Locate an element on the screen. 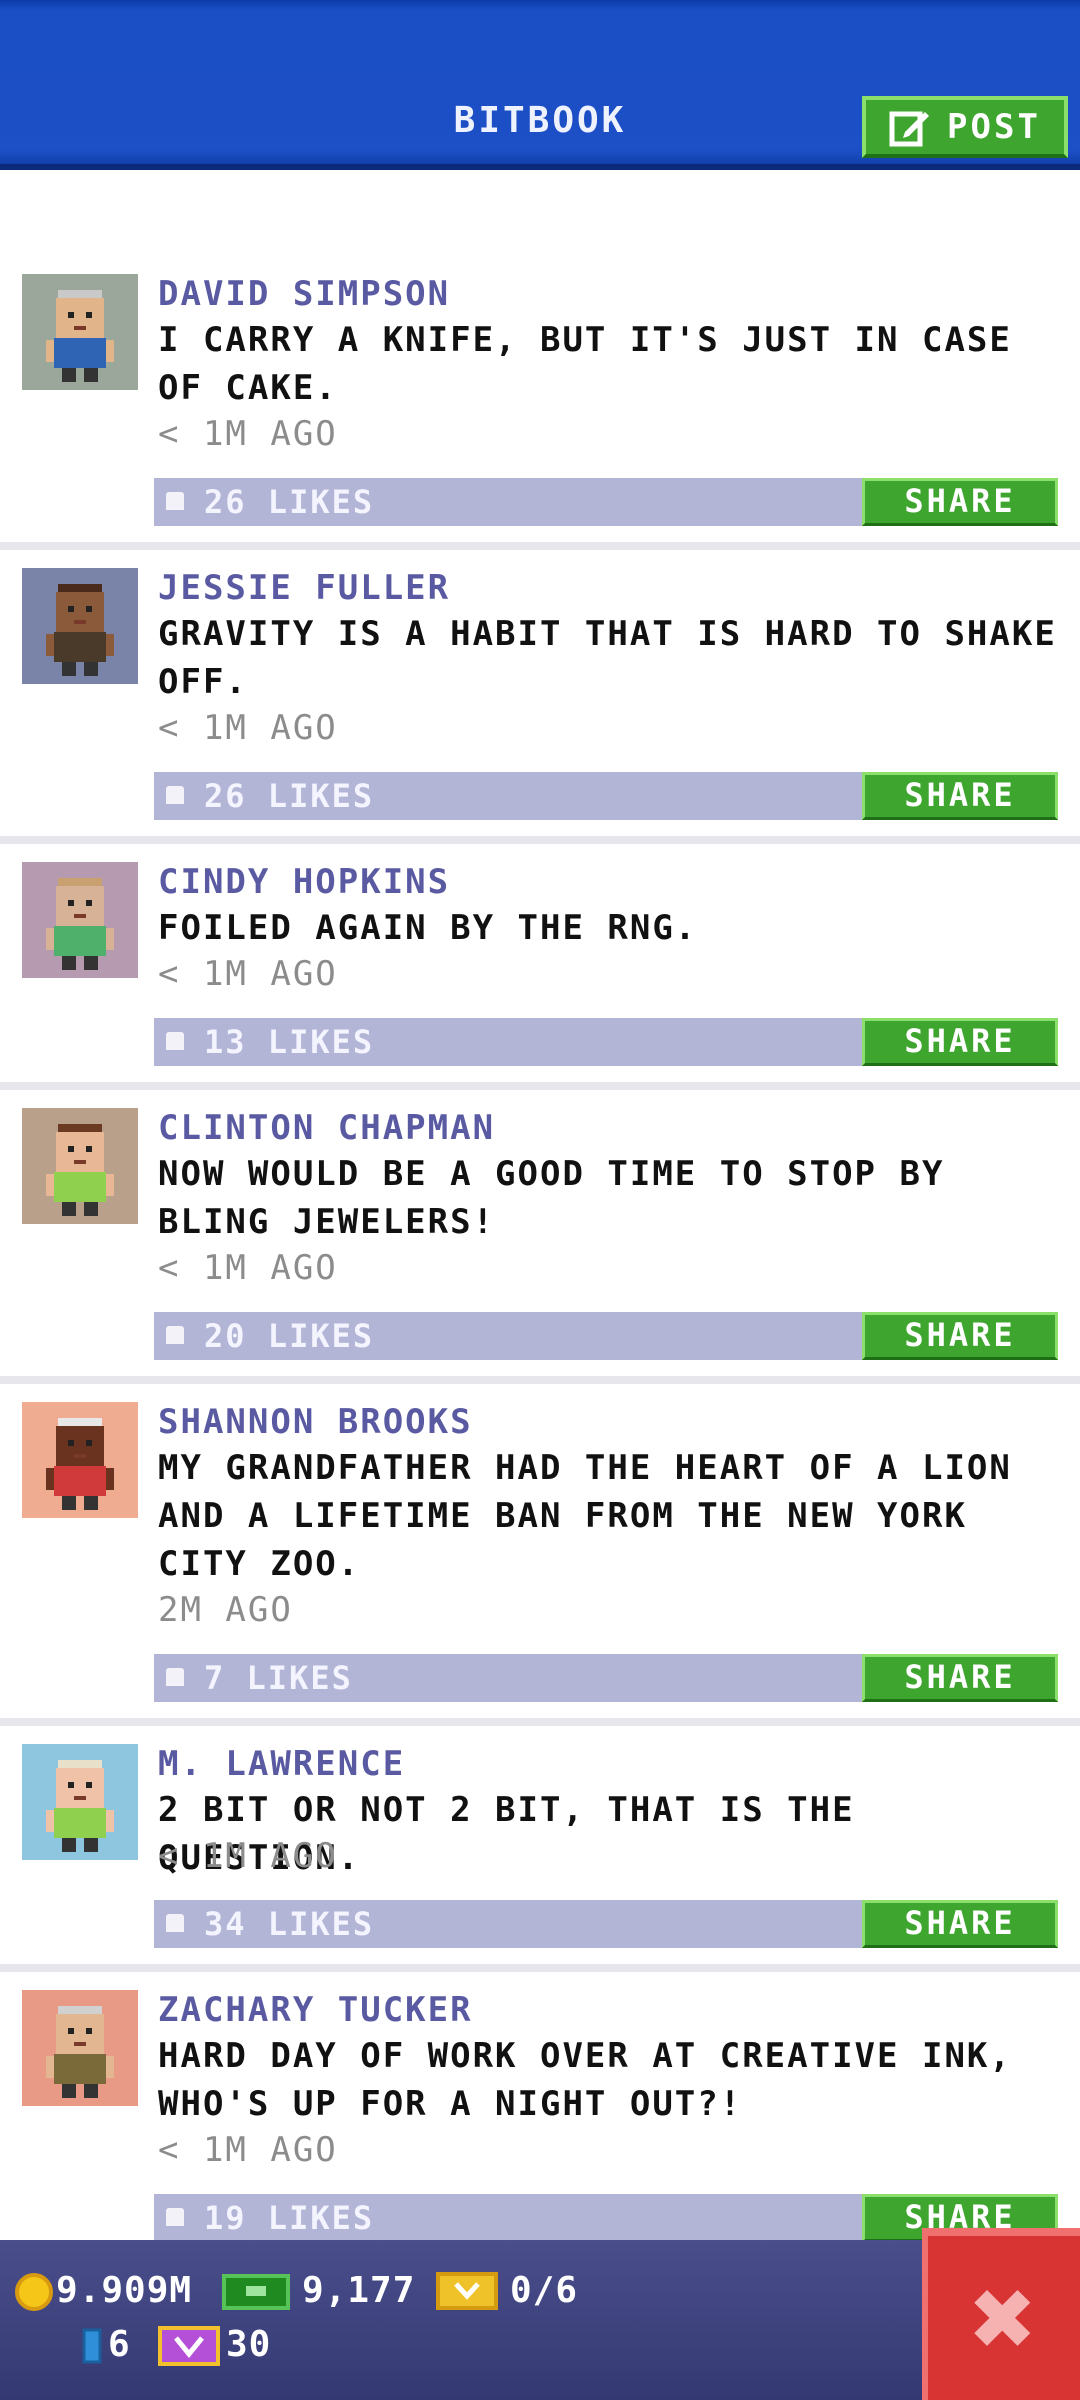  vip-icon is located at coordinates (189, 2346).